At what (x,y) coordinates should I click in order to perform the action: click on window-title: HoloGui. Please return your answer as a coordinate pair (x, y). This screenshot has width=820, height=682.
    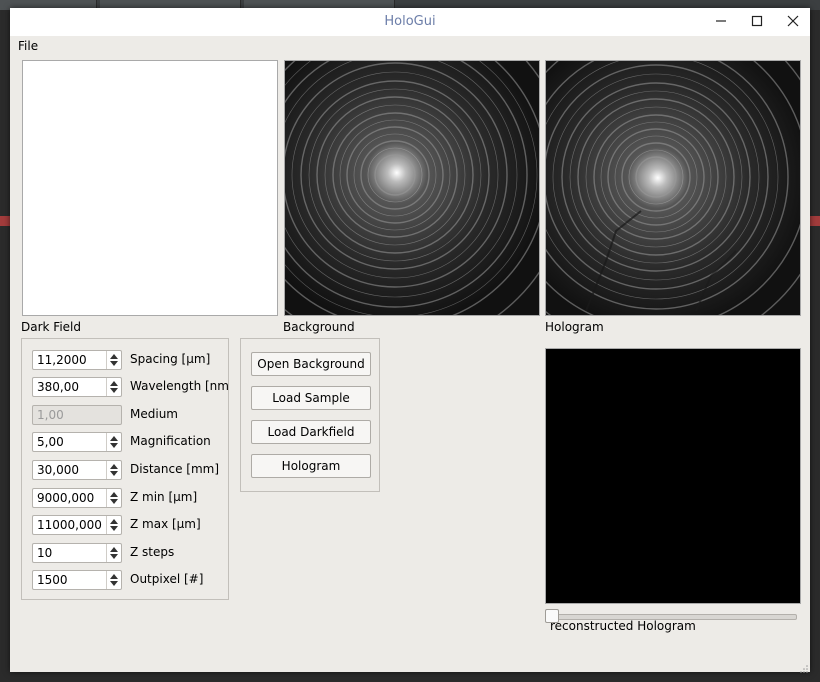
    Looking at the image, I should click on (410, 21).